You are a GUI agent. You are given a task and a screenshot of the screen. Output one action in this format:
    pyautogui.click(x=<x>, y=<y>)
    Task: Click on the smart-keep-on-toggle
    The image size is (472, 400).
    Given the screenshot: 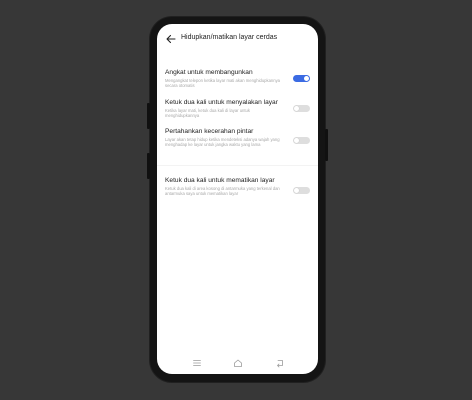 What is the action you would take?
    pyautogui.click(x=301, y=140)
    